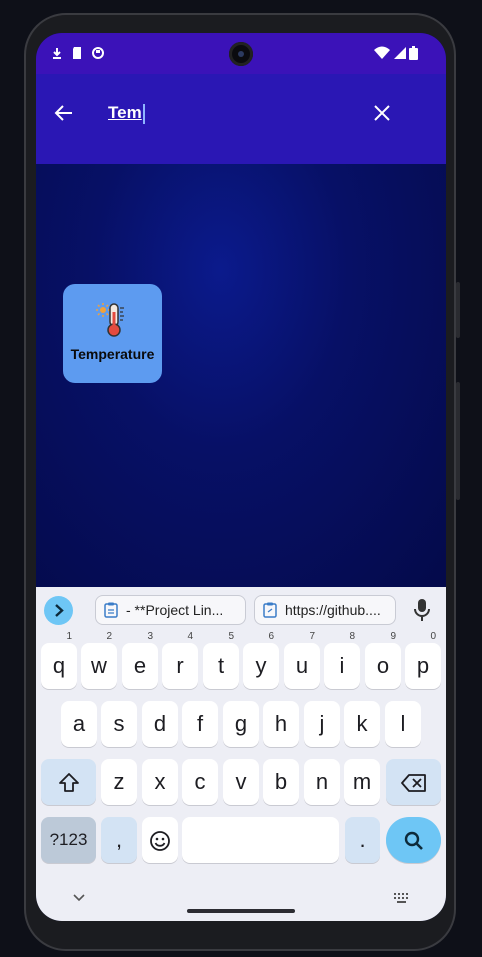 The height and width of the screenshot is (957, 482). Describe the element at coordinates (382, 113) in the screenshot. I see `close-icon` at that location.